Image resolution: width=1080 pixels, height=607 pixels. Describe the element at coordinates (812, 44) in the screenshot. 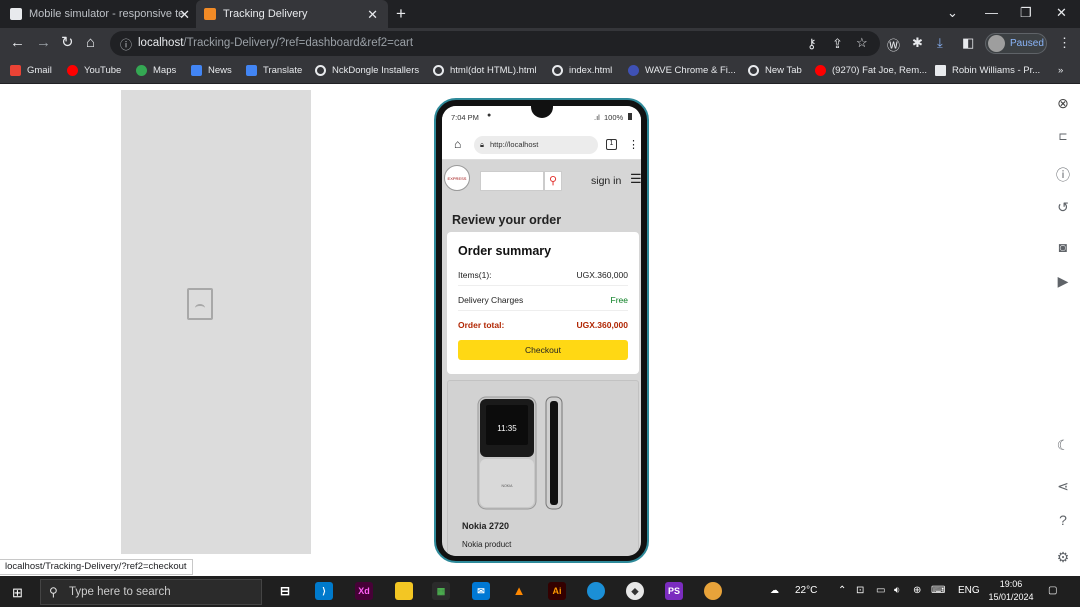

I see `password-key-icon: ⚷` at that location.